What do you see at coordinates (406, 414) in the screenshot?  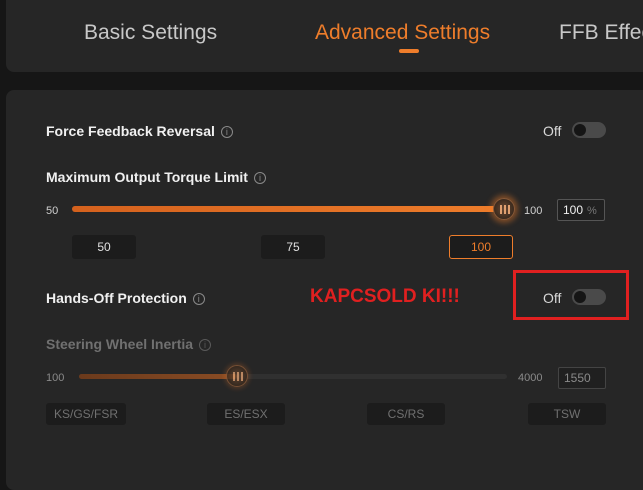 I see `inertia-preset-cs-rs: CS/RS` at bounding box center [406, 414].